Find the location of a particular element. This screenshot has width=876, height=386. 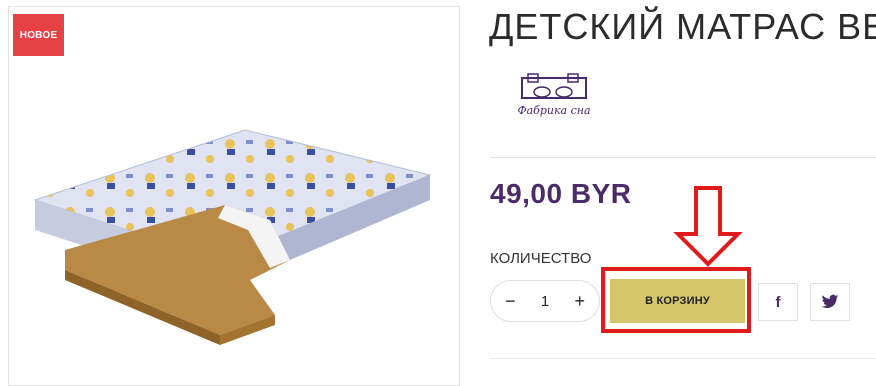

twitter-share-button is located at coordinates (830, 302).